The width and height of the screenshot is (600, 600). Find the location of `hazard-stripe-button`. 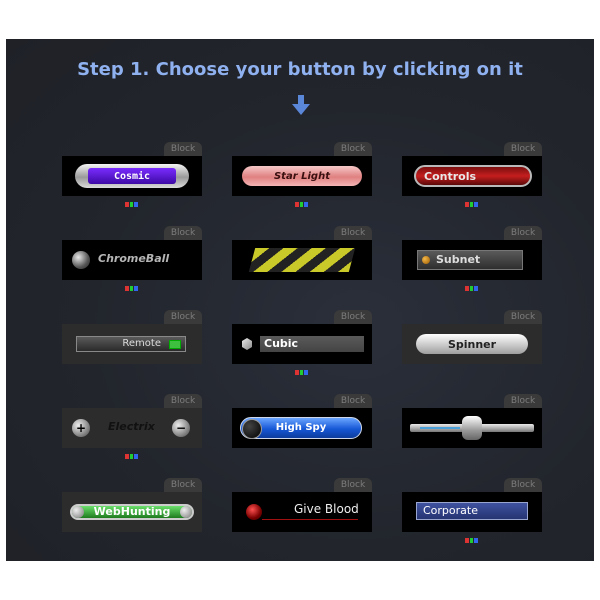

hazard-stripe-button is located at coordinates (302, 260).